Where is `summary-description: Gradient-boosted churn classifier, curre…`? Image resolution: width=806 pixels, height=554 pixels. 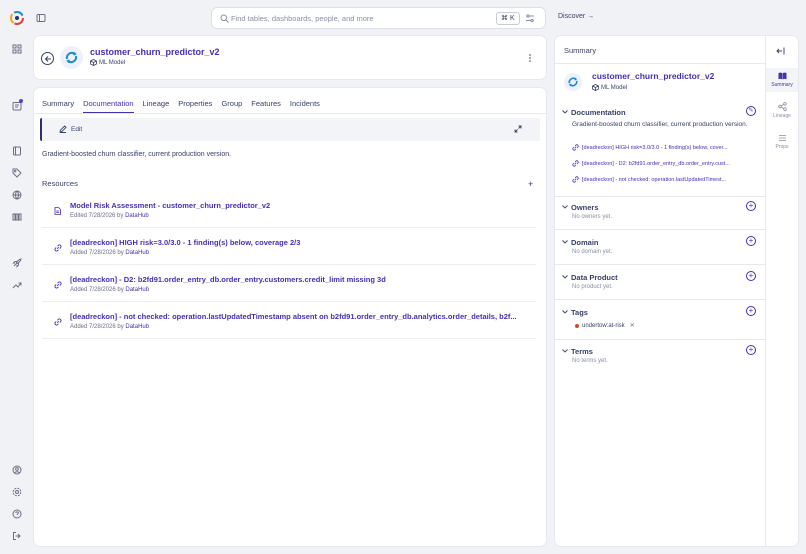 summary-description: Gradient-boosted churn classifier, curre… is located at coordinates (660, 124).